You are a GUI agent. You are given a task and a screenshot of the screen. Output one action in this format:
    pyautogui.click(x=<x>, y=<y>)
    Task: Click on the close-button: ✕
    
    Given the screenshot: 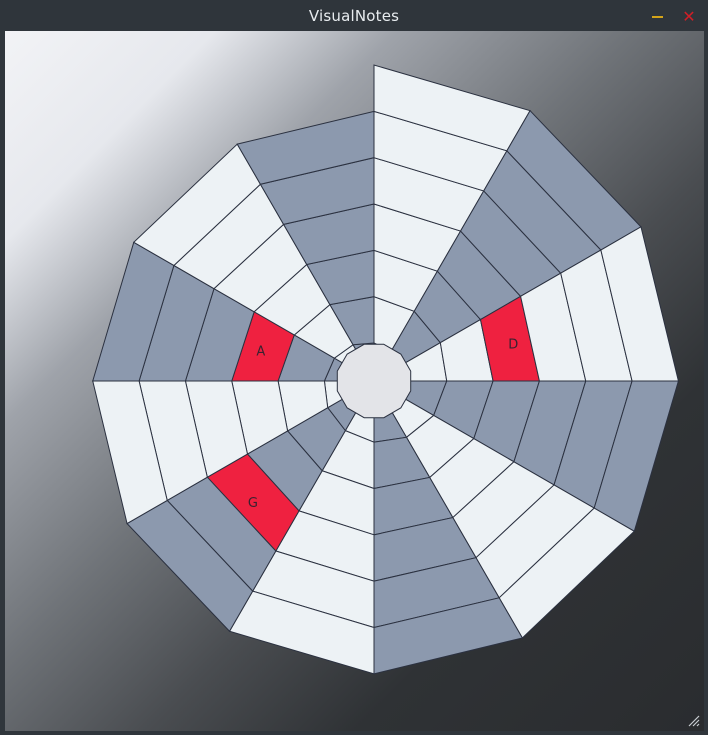 What is the action you would take?
    pyautogui.click(x=689, y=16)
    